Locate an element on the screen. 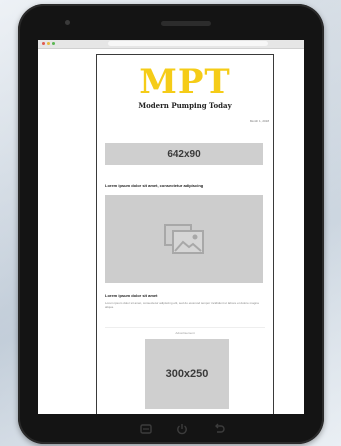 The height and width of the screenshot is (446, 341). hero-image-placeholder is located at coordinates (184, 239).